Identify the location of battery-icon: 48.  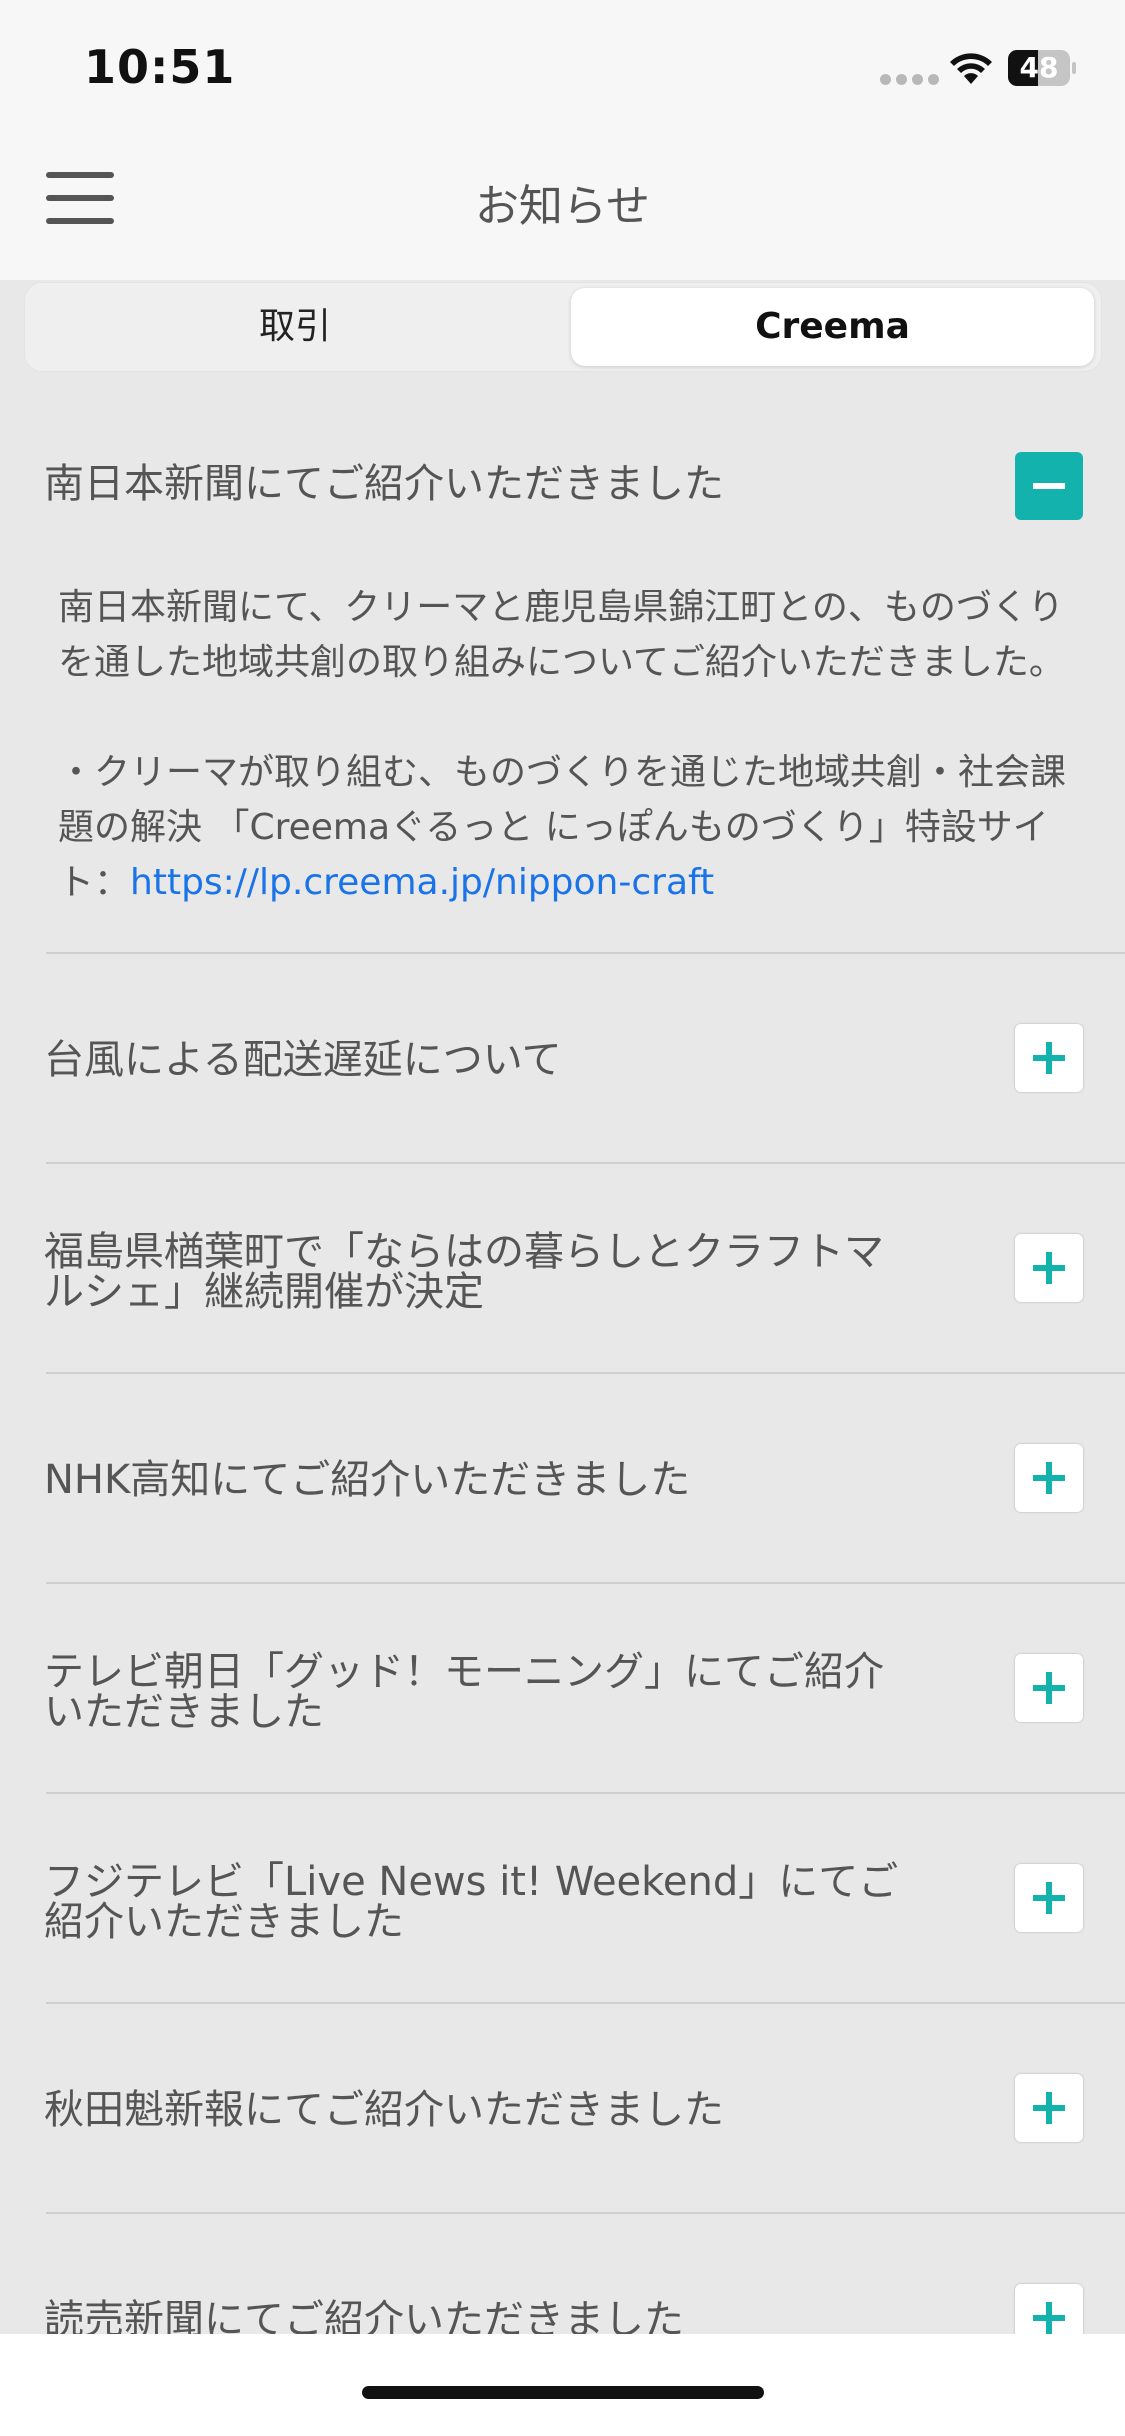
(1042, 68).